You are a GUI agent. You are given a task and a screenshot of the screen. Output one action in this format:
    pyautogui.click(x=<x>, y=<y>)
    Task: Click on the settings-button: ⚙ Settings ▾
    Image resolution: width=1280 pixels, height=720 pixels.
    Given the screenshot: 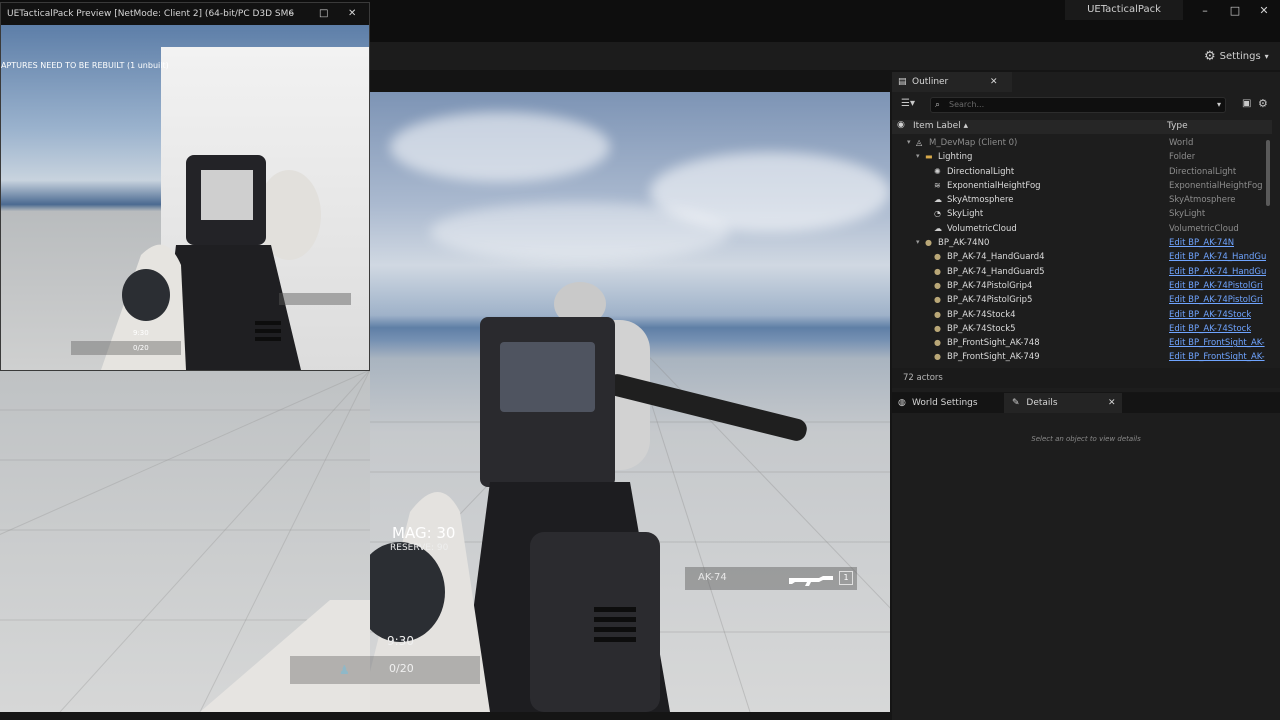 What is the action you would take?
    pyautogui.click(x=1236, y=56)
    